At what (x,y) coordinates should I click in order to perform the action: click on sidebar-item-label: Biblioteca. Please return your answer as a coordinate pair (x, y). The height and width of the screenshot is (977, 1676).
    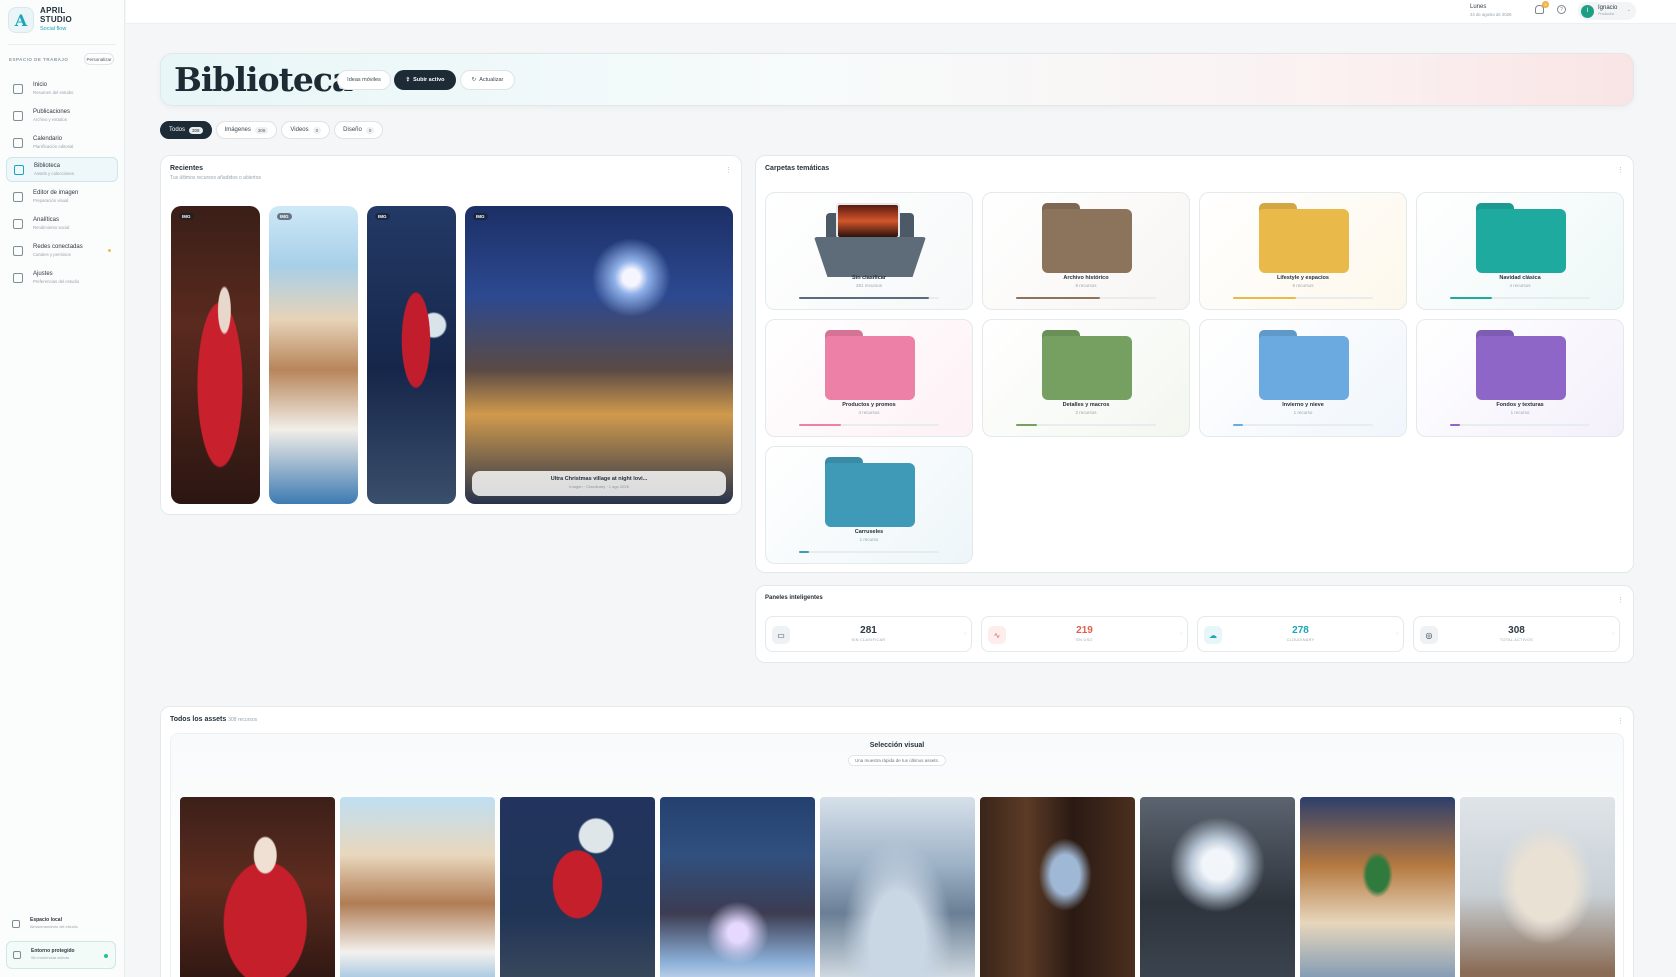
    Looking at the image, I should click on (47, 165).